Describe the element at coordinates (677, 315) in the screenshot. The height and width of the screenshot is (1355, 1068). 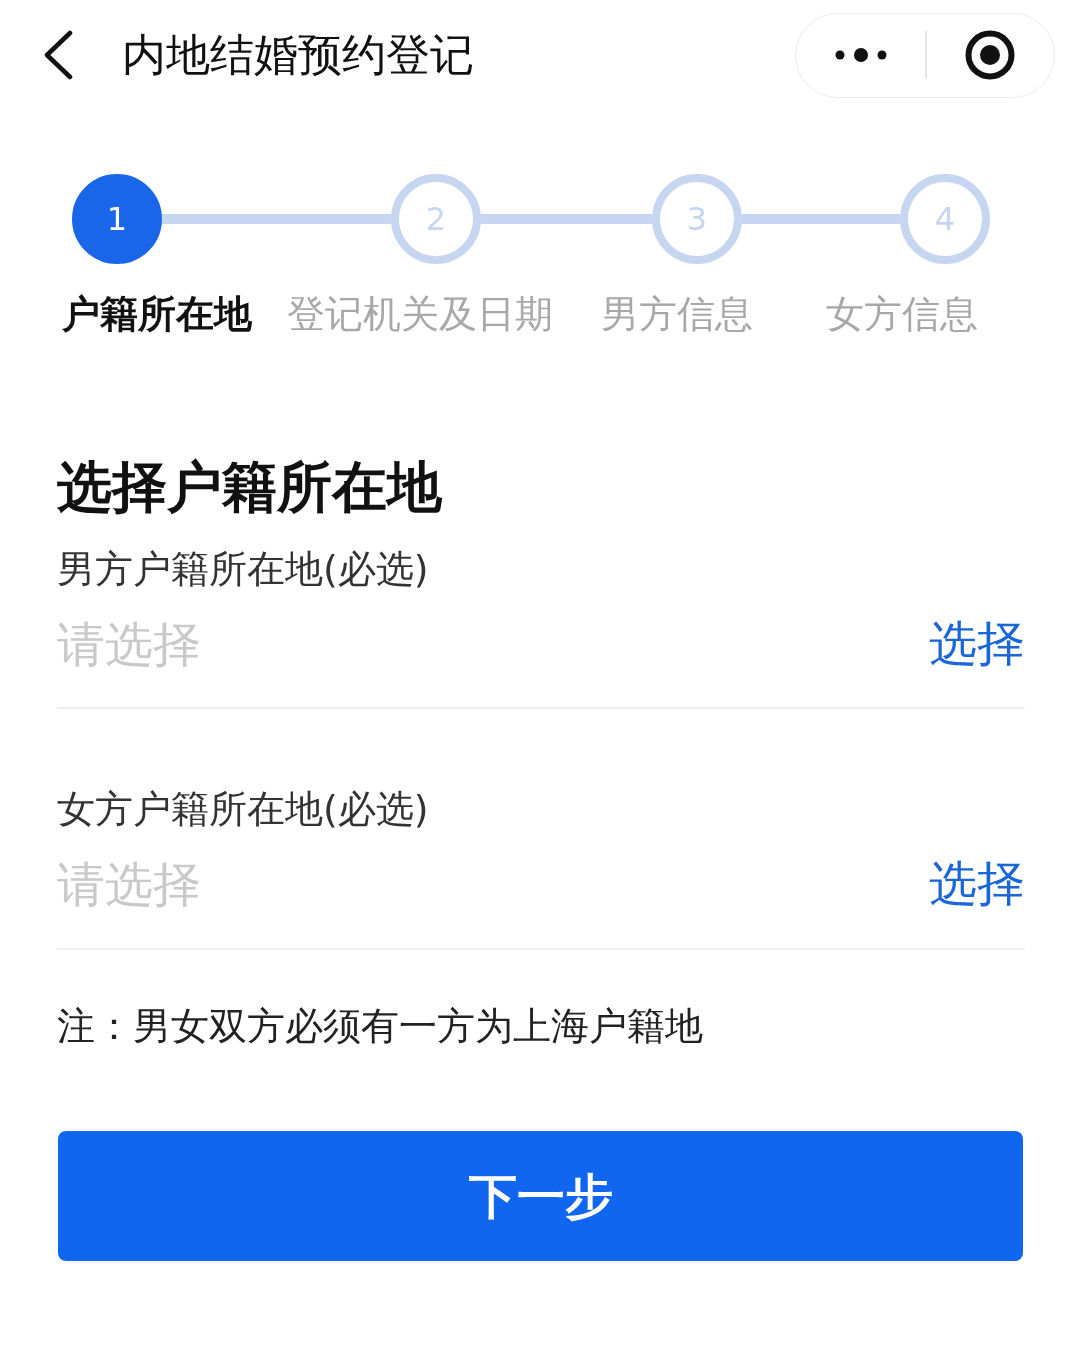
I see `step-label: 男方信息` at that location.